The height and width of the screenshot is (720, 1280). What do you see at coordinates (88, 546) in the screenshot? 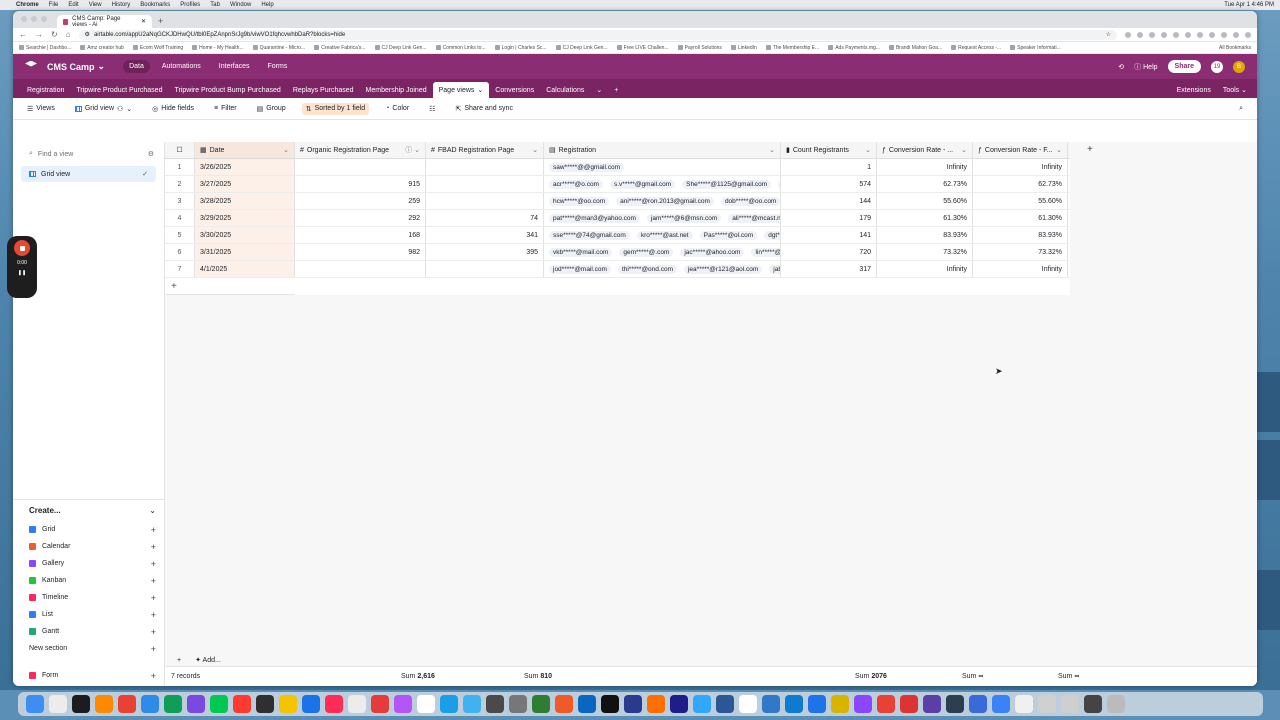
I see `create-calendar: Calendar +` at bounding box center [88, 546].